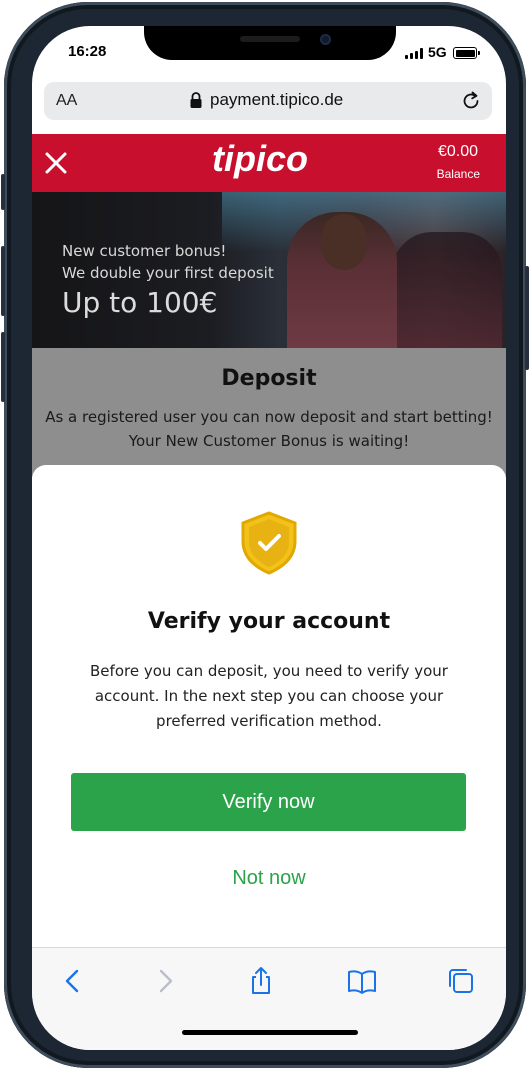  What do you see at coordinates (168, 273) in the screenshot?
I see `banner-line-2: We double your first deposit` at bounding box center [168, 273].